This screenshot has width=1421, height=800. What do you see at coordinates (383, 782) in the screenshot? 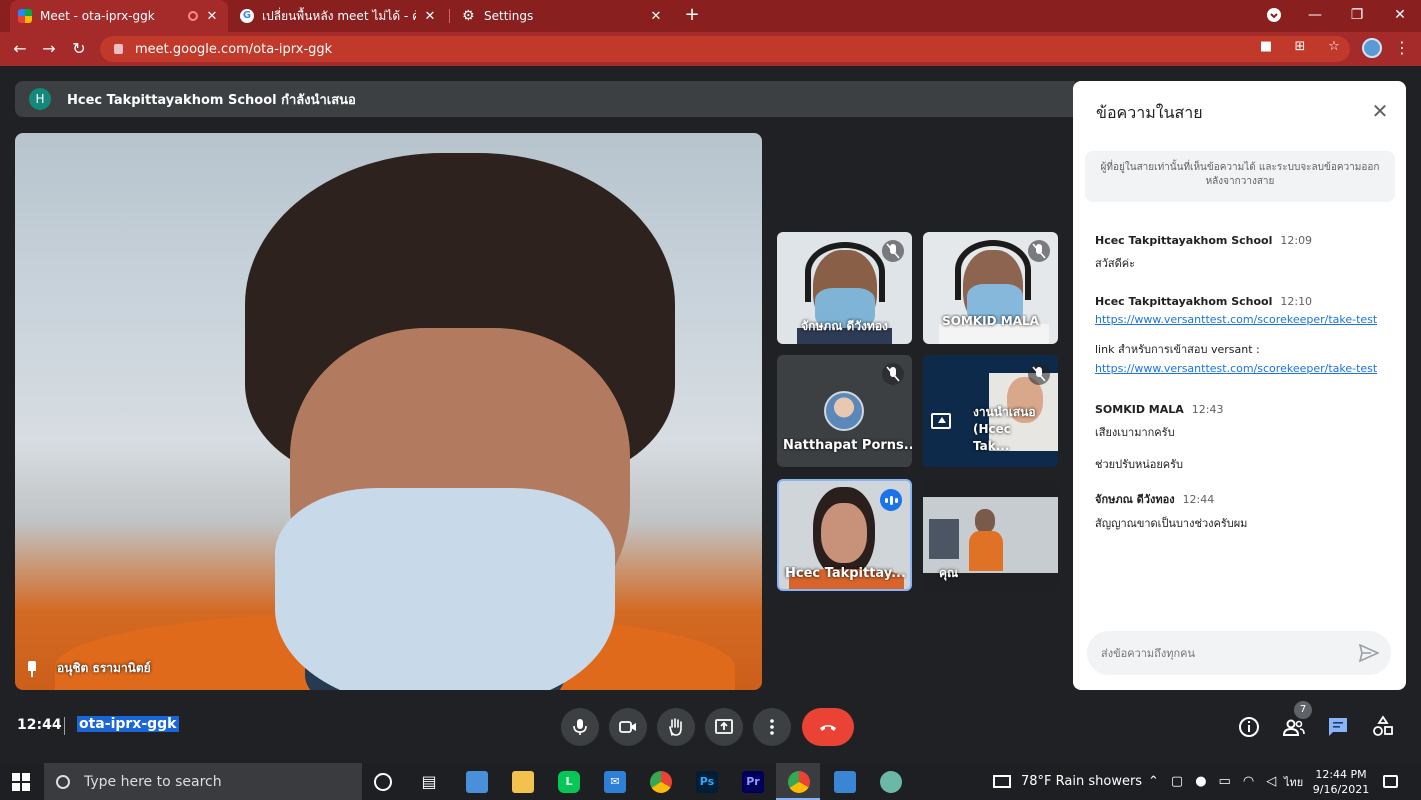
I see `cortana-icon` at bounding box center [383, 782].